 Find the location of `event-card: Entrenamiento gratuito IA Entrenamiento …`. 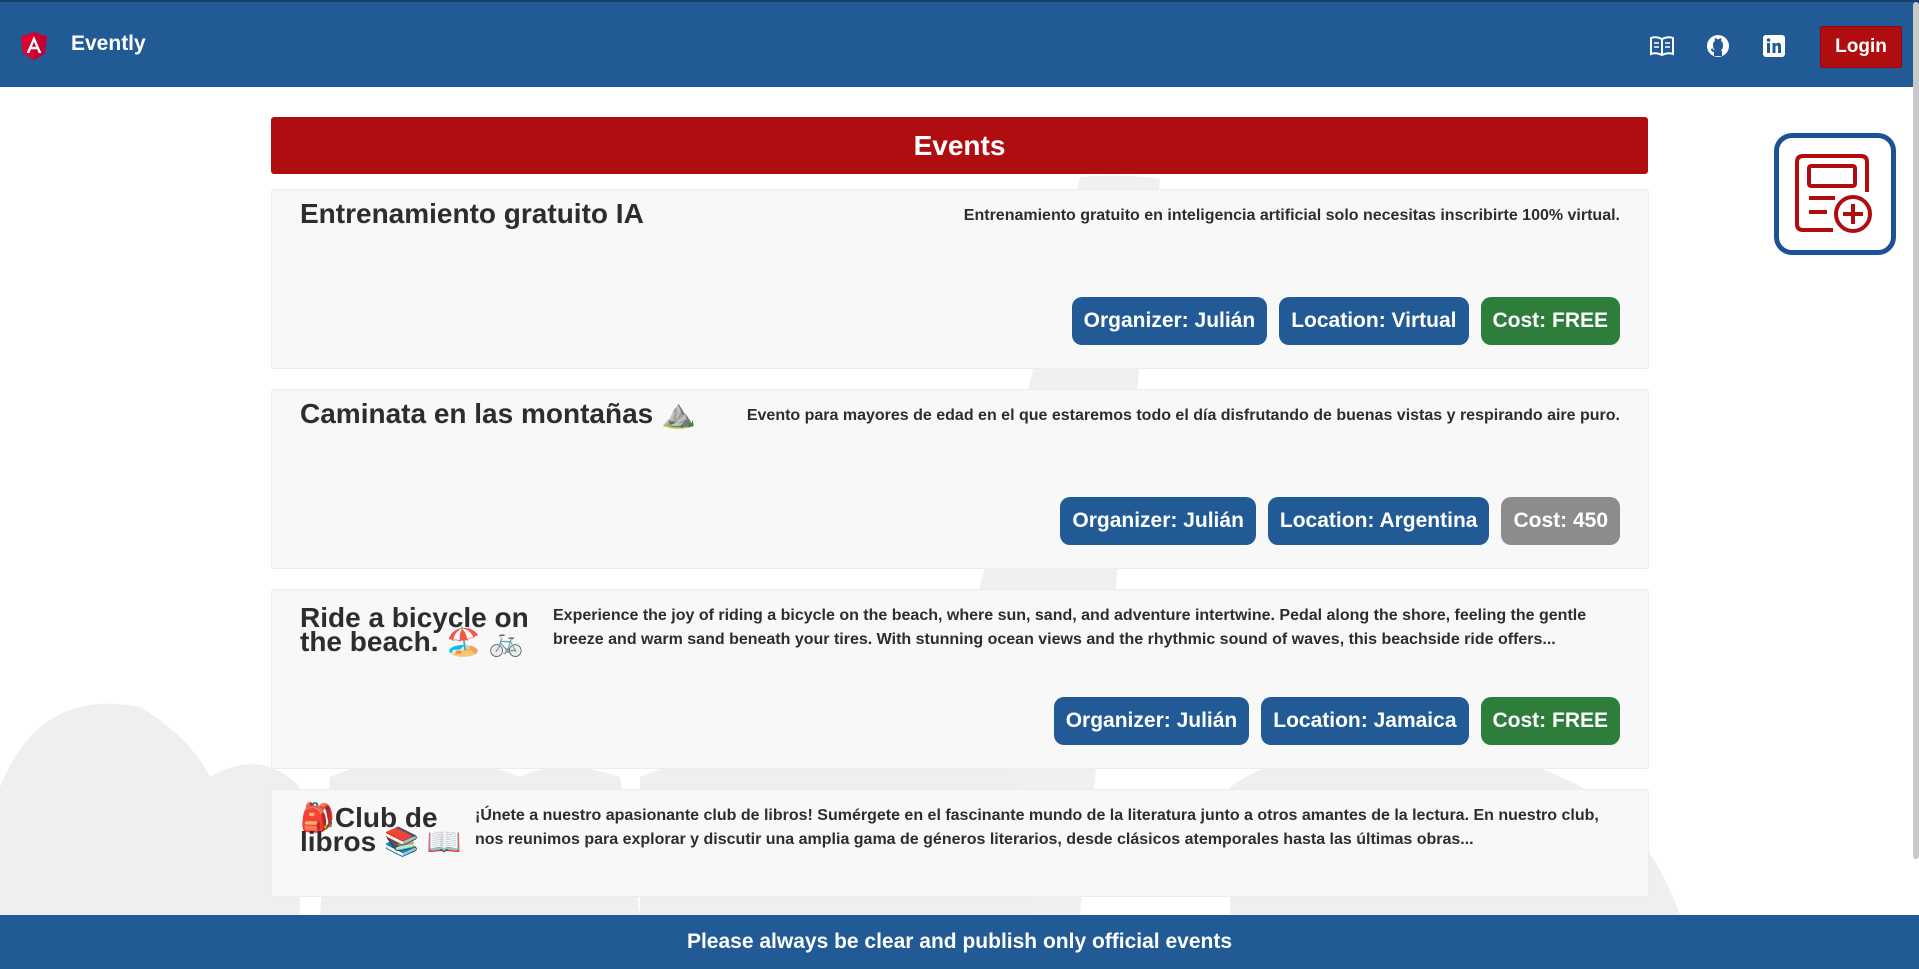

event-card: Entrenamiento gratuito IA Entrenamiento … is located at coordinates (960, 279).